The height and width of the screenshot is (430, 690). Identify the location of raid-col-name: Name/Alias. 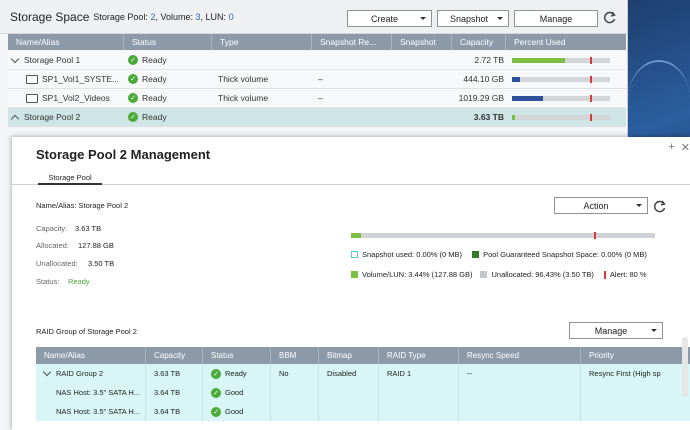
(91, 355).